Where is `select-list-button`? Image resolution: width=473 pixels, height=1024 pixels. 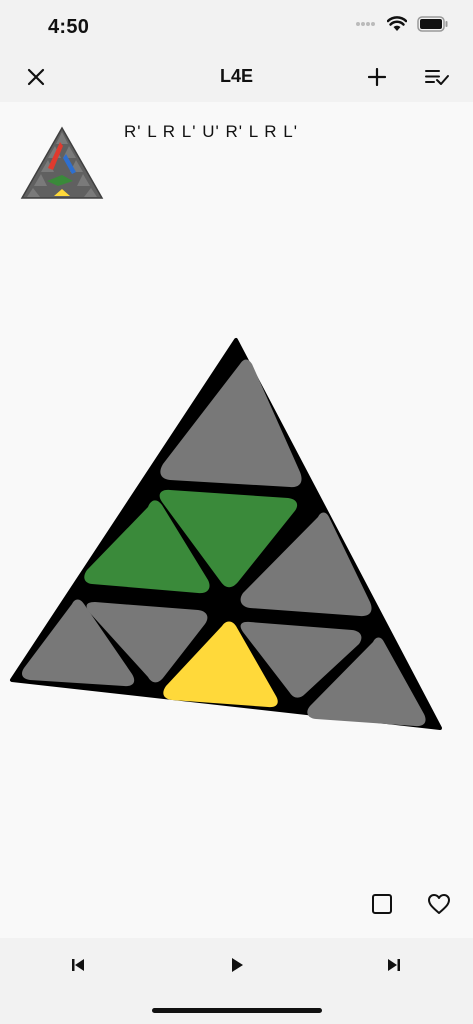
select-list-button is located at coordinates (437, 77).